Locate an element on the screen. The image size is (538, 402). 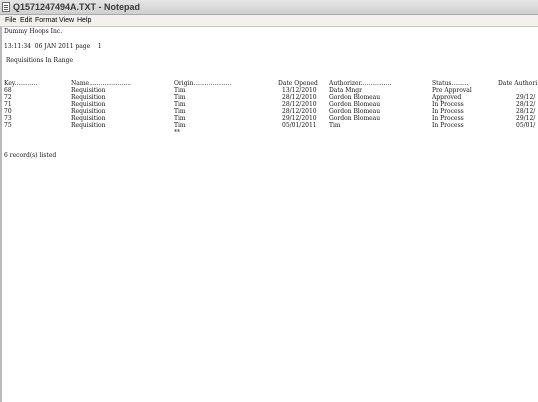
timestamp-line: 13:11:34 06 JAN 2011 page 1 is located at coordinates (53, 46).